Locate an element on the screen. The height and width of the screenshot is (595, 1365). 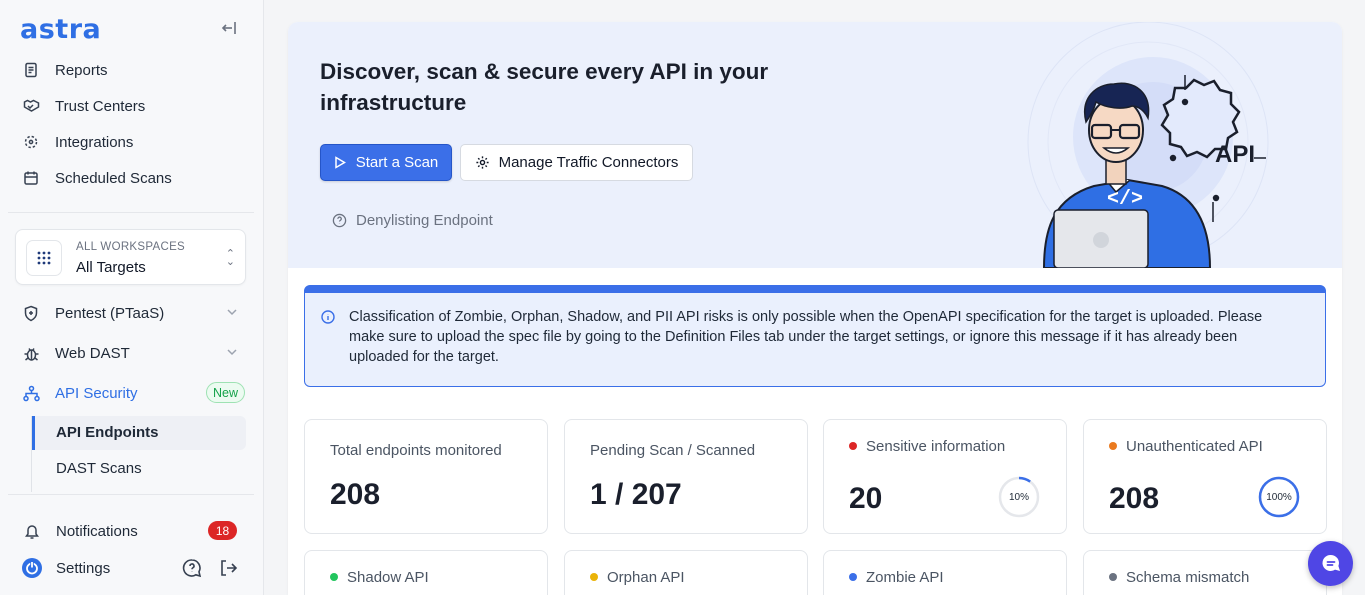
sidebar-item-web-dast: Web DAST is located at coordinates (75, 353).